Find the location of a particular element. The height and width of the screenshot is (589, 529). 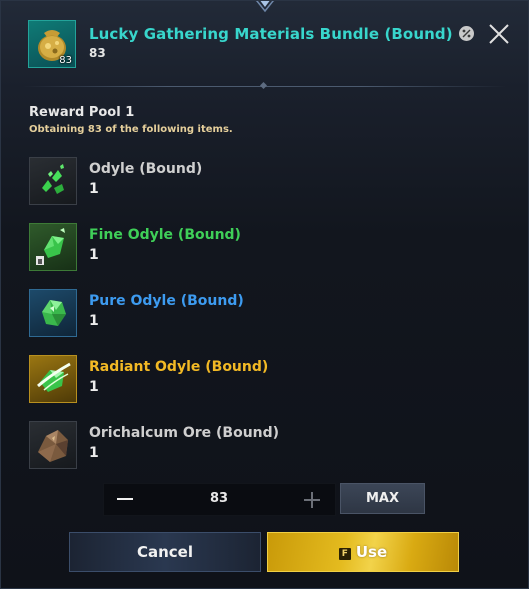

reward-item: Fine Odyle (Bound) 1 is located at coordinates (264, 248).